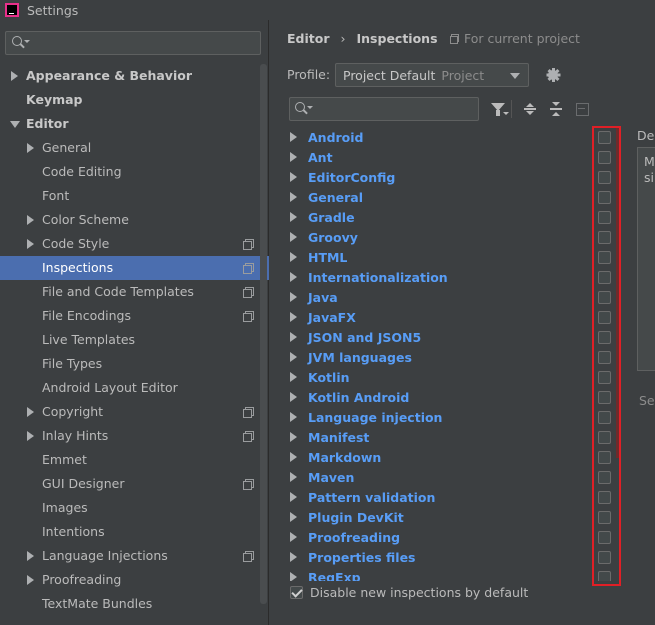 The height and width of the screenshot is (625, 655). I want to click on breadcrumb-editor: Editor, so click(308, 38).